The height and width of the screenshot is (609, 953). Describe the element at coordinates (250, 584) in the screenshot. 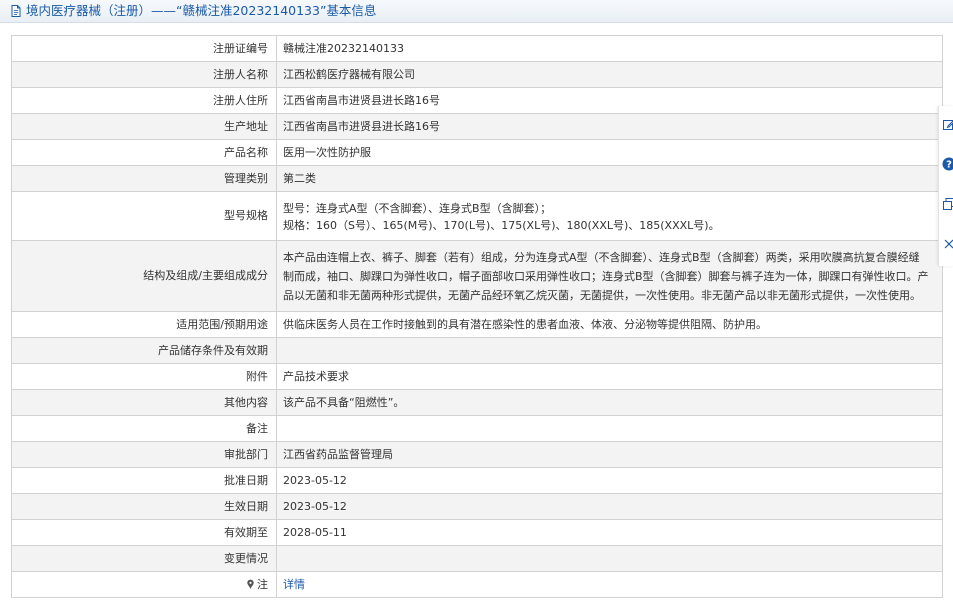

I see `location-pin-icon` at that location.